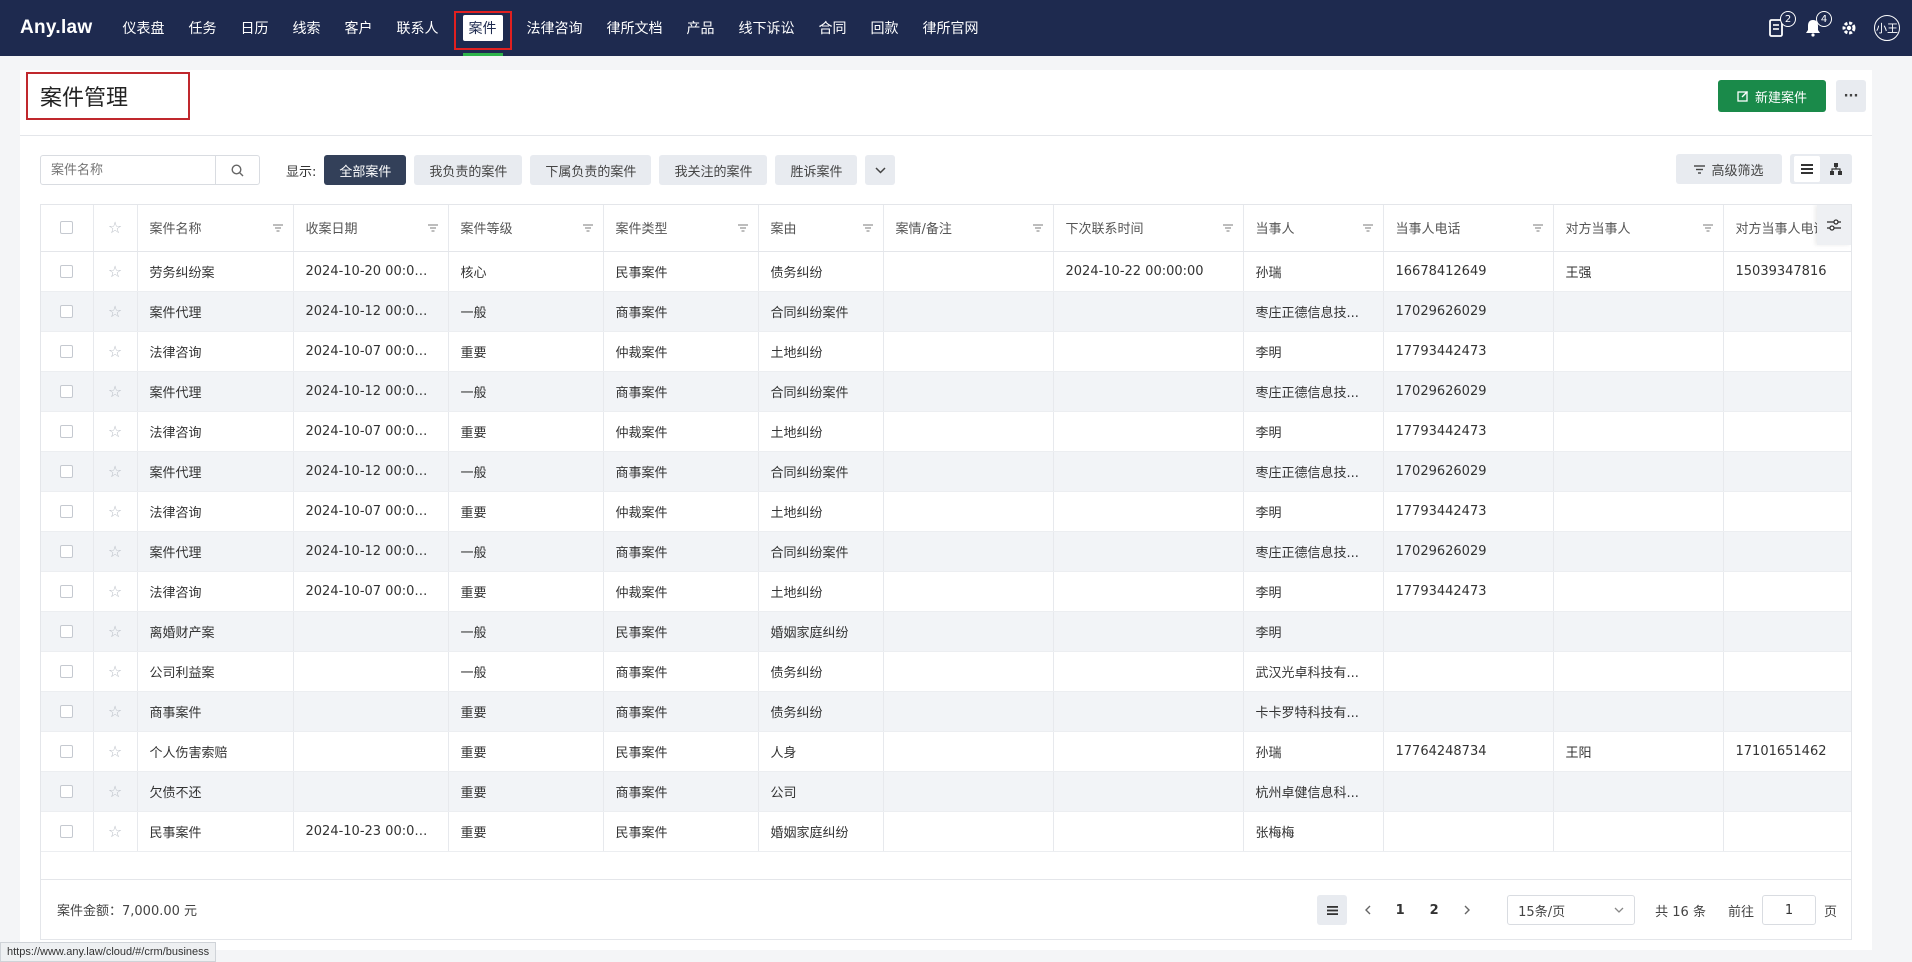 The height and width of the screenshot is (962, 1912). I want to click on nav-item-12: 回款, so click(885, 28).